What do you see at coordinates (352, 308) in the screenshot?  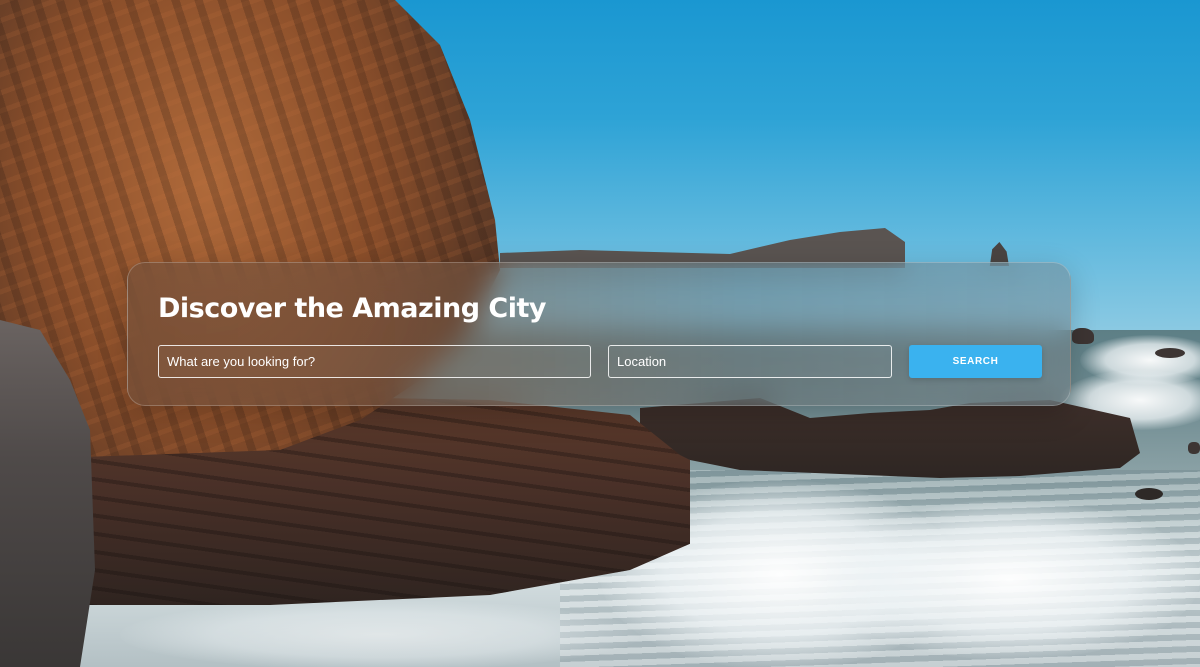 I see `page-title: Discover the Amazing City` at bounding box center [352, 308].